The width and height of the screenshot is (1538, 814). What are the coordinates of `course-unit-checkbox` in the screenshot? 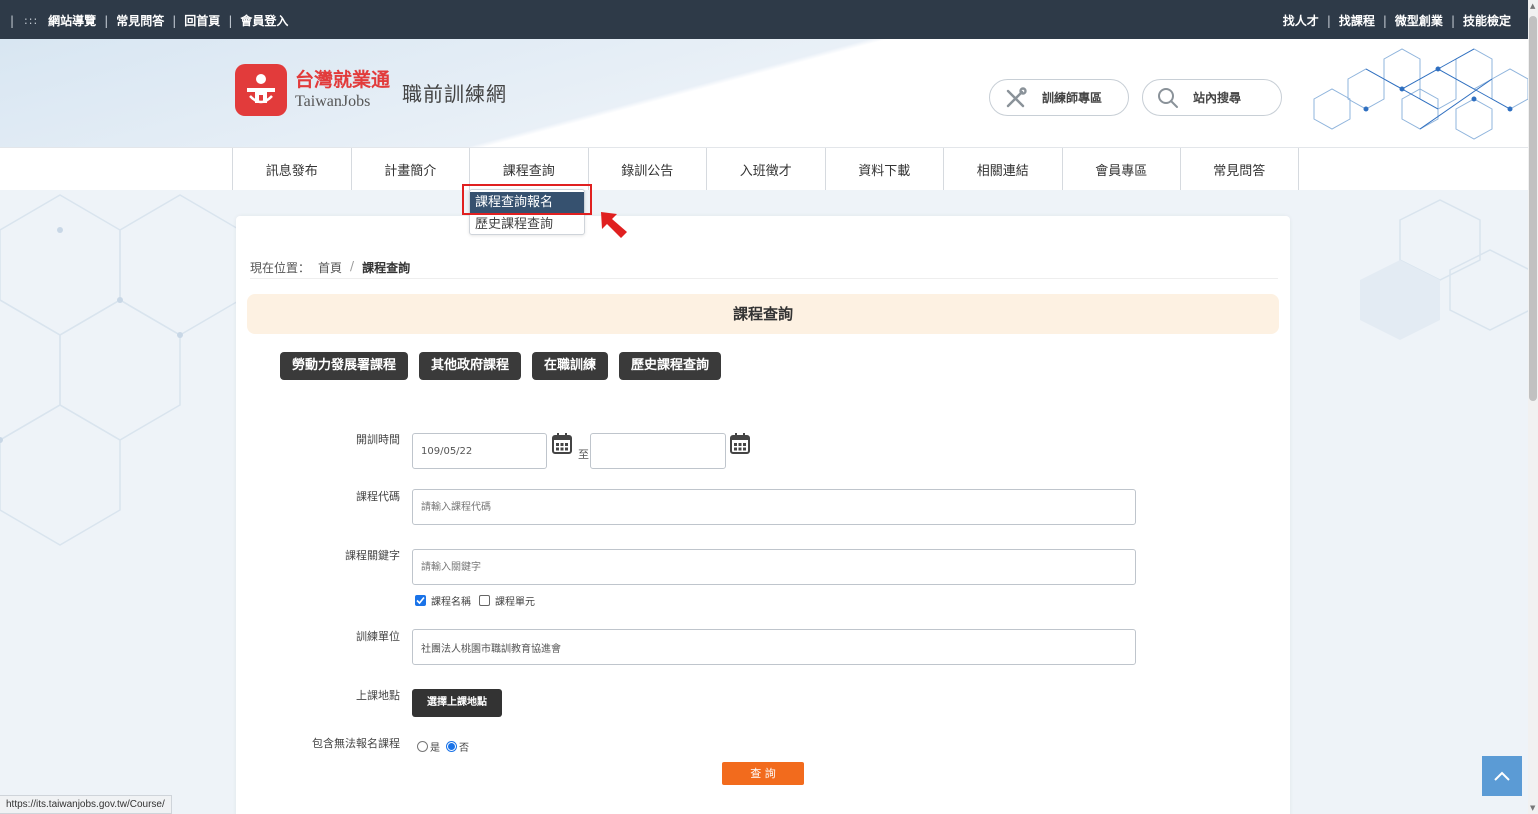 It's located at (484, 600).